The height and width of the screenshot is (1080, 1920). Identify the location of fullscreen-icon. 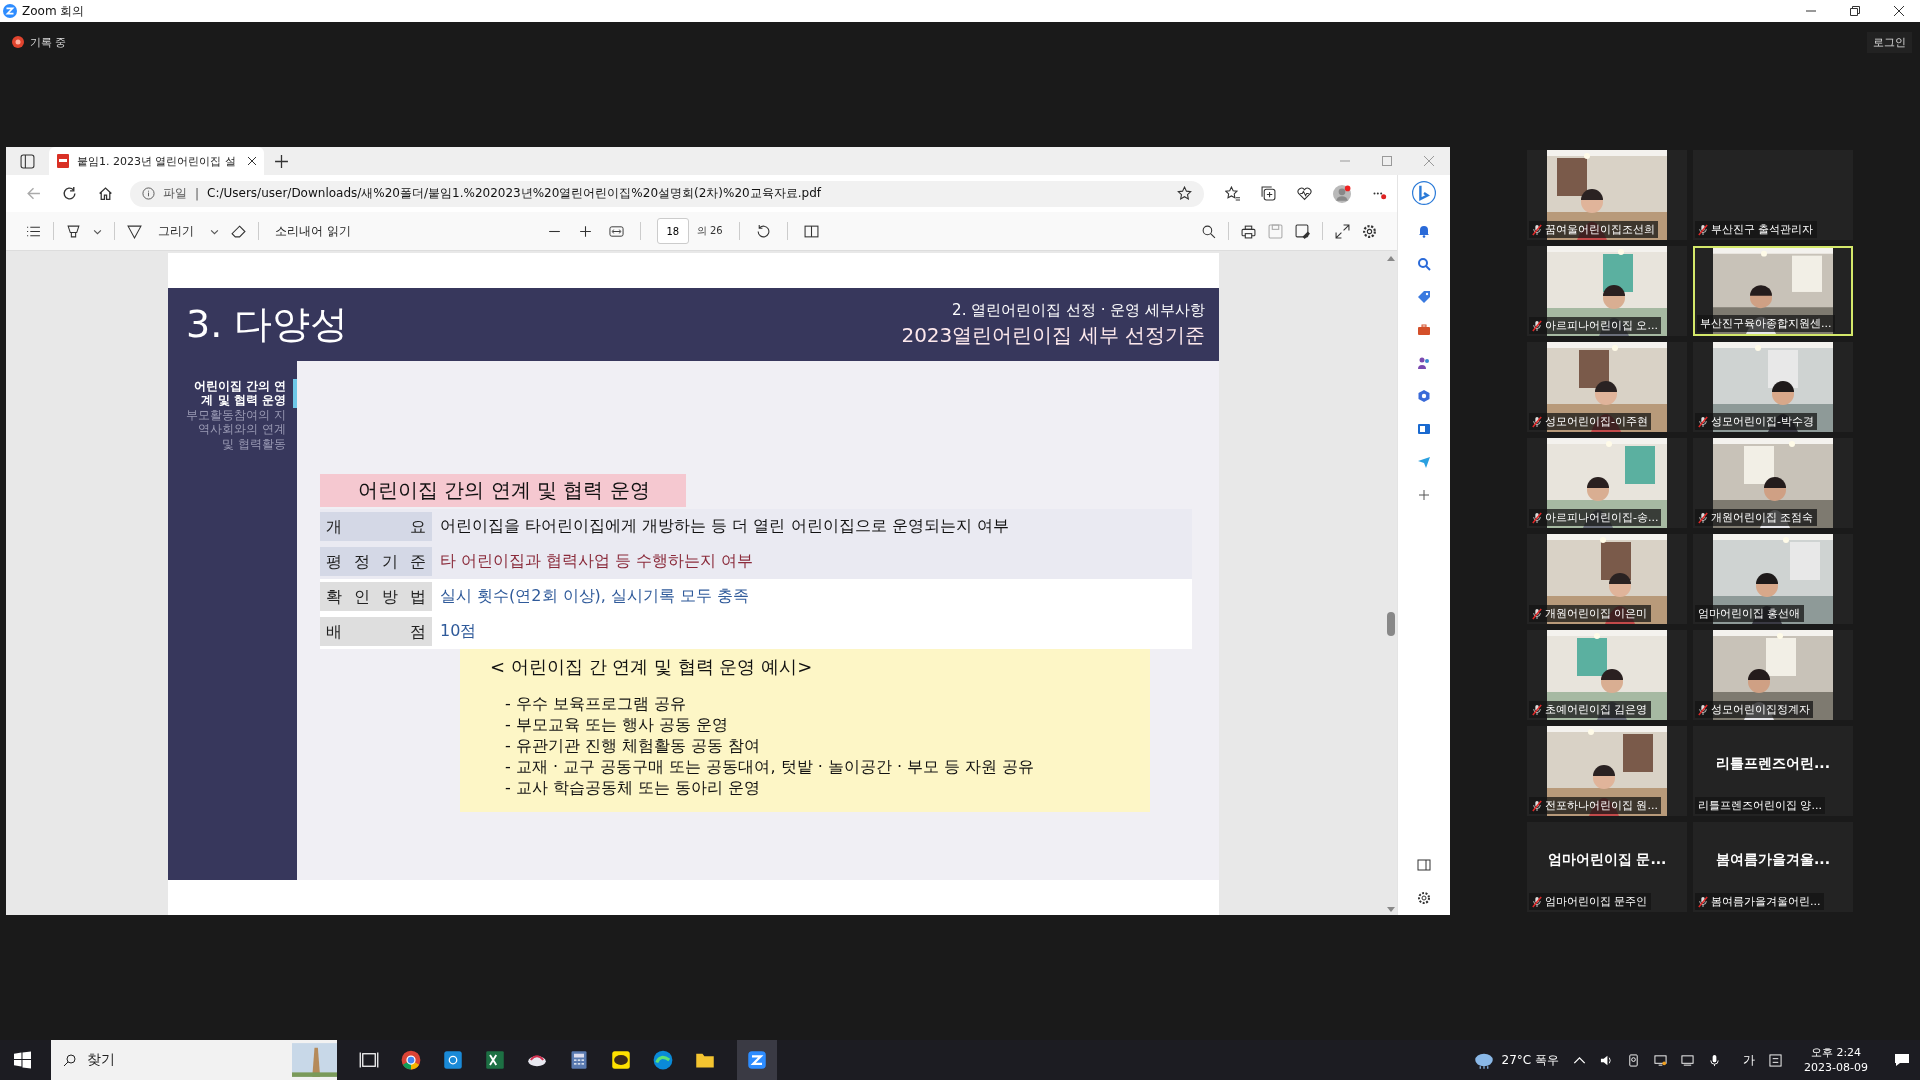
(1342, 231).